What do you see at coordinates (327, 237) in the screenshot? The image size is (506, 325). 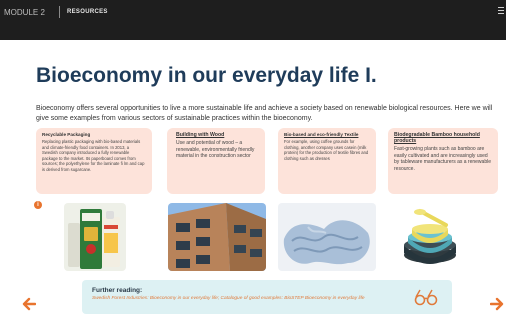 I see `textile-image` at bounding box center [327, 237].